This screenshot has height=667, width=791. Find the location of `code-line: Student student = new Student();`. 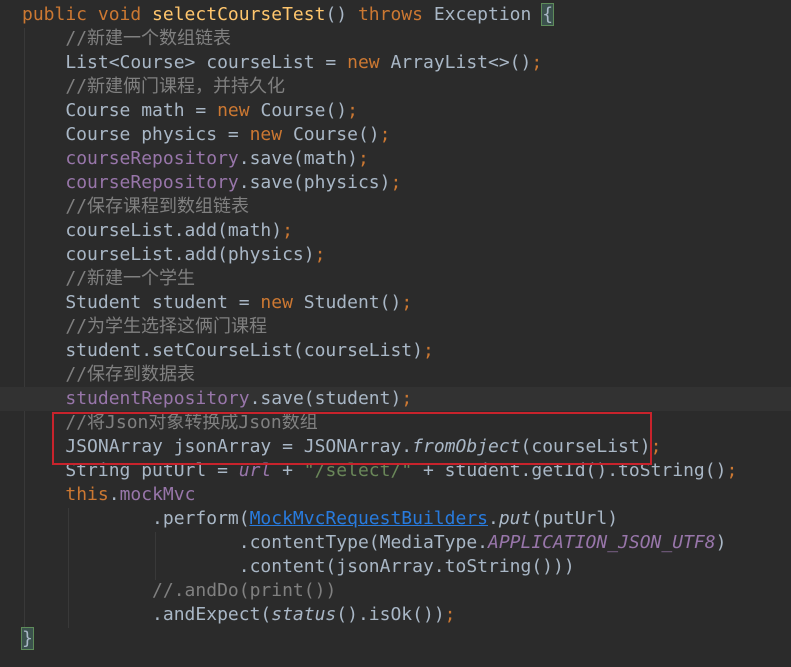

code-line: Student student = new Student(); is located at coordinates (395, 303).